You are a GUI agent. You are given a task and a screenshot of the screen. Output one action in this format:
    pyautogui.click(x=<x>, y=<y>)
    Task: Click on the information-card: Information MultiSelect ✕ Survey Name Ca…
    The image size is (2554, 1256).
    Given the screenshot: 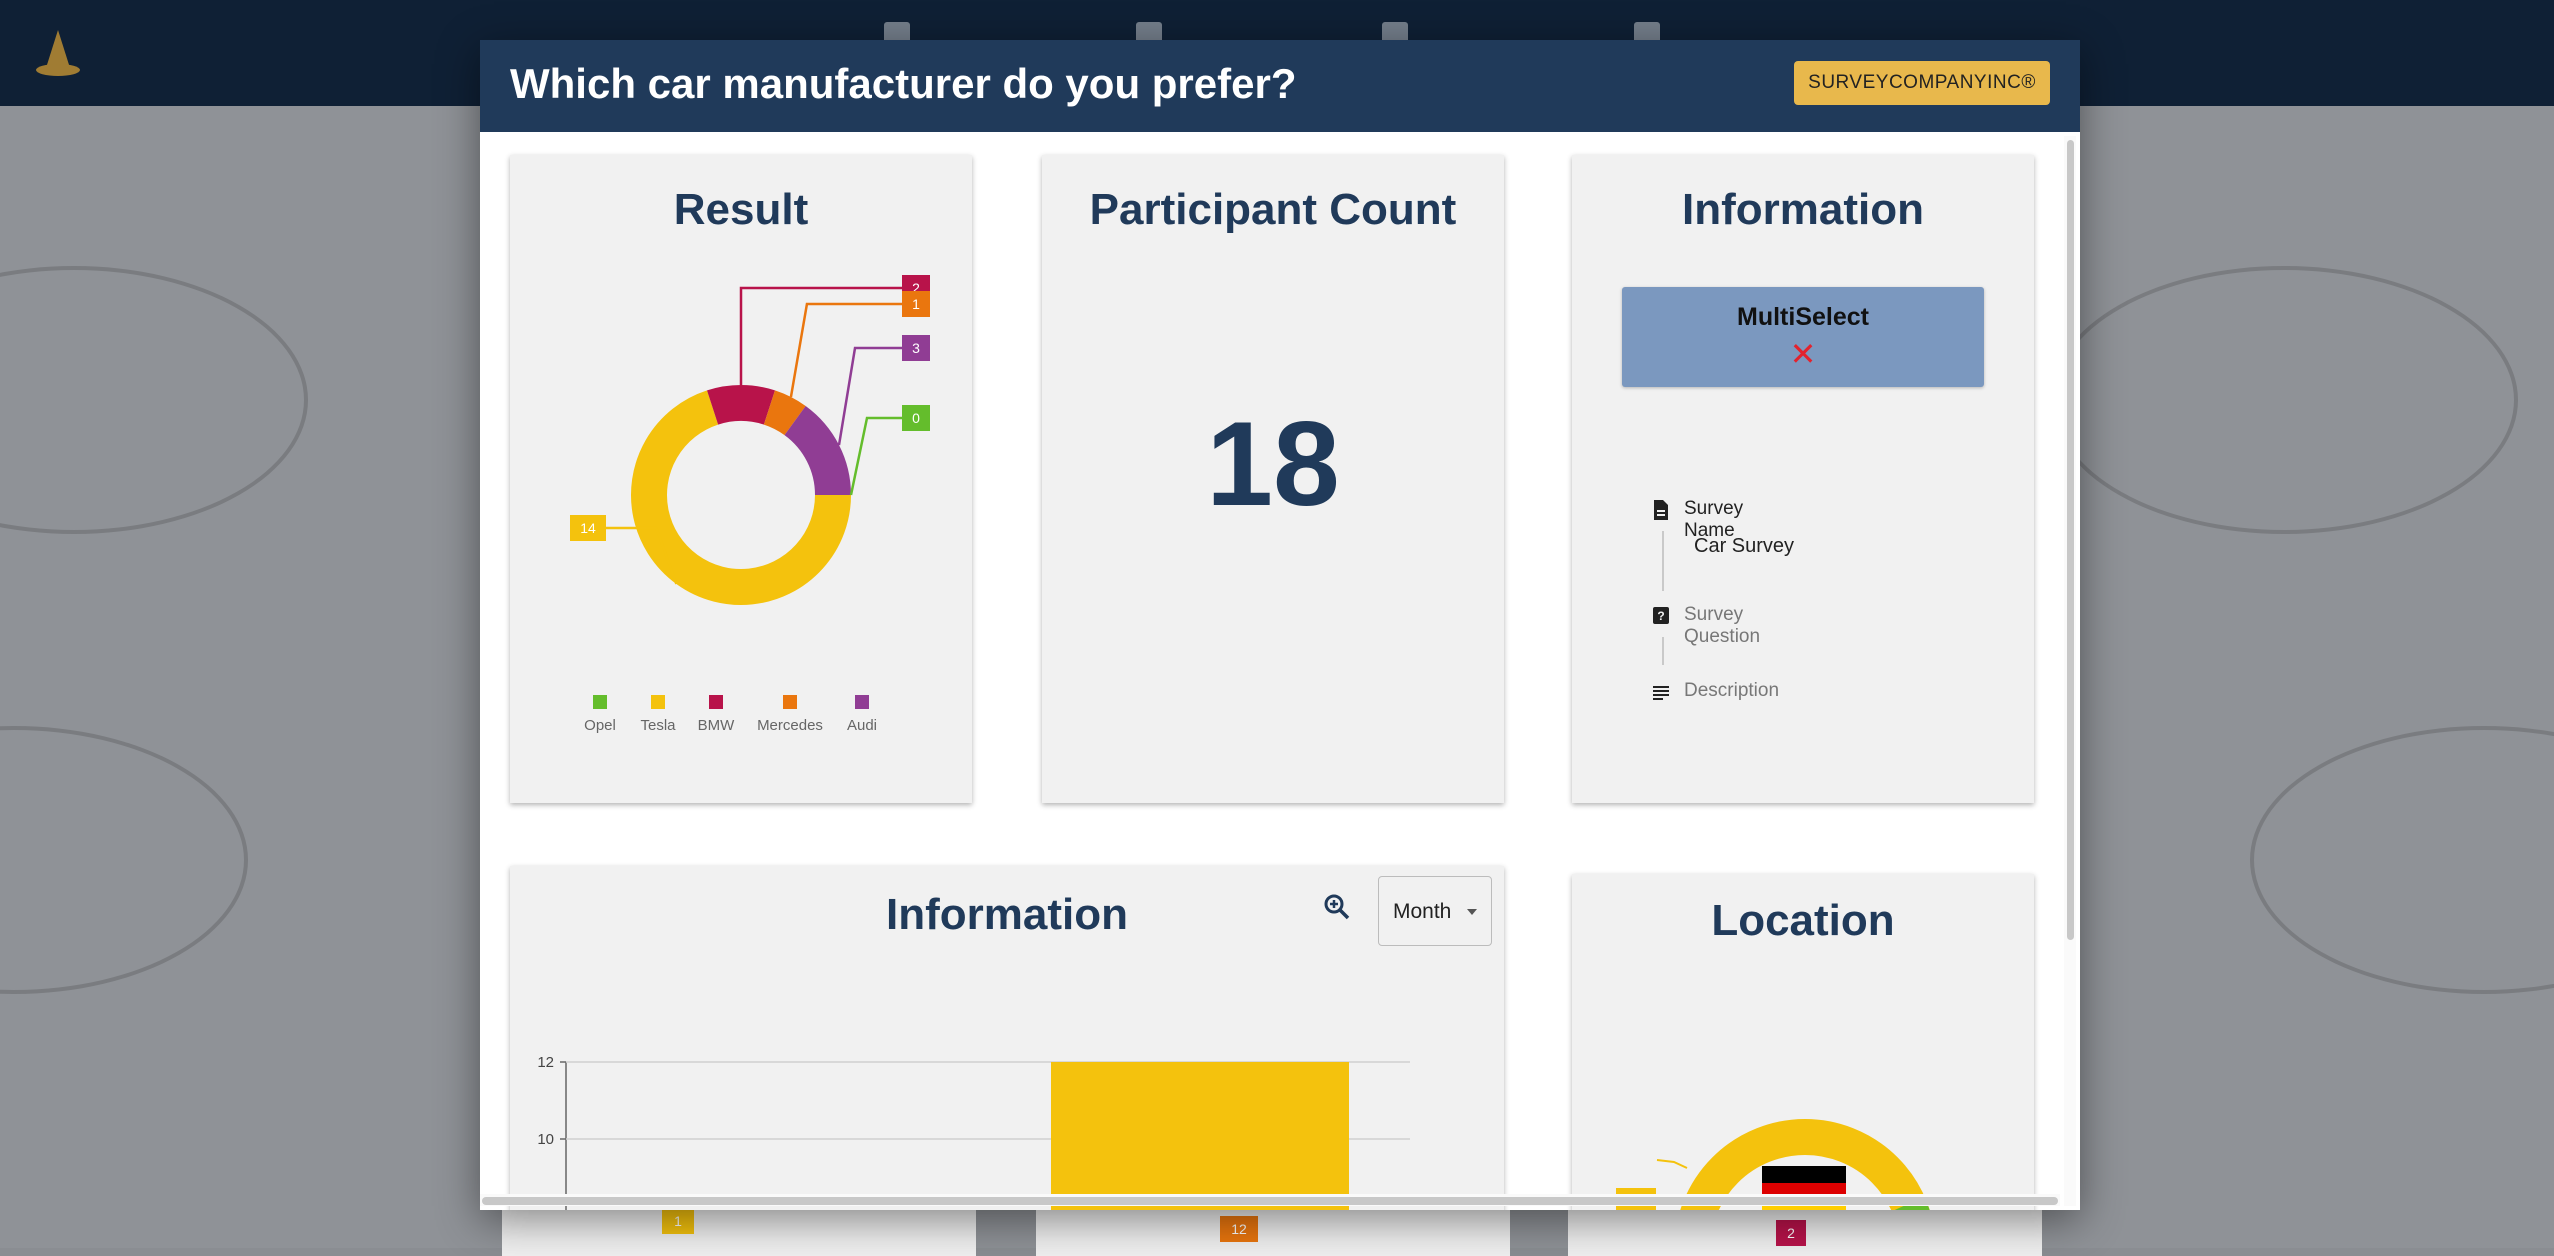 What is the action you would take?
    pyautogui.click(x=1803, y=479)
    